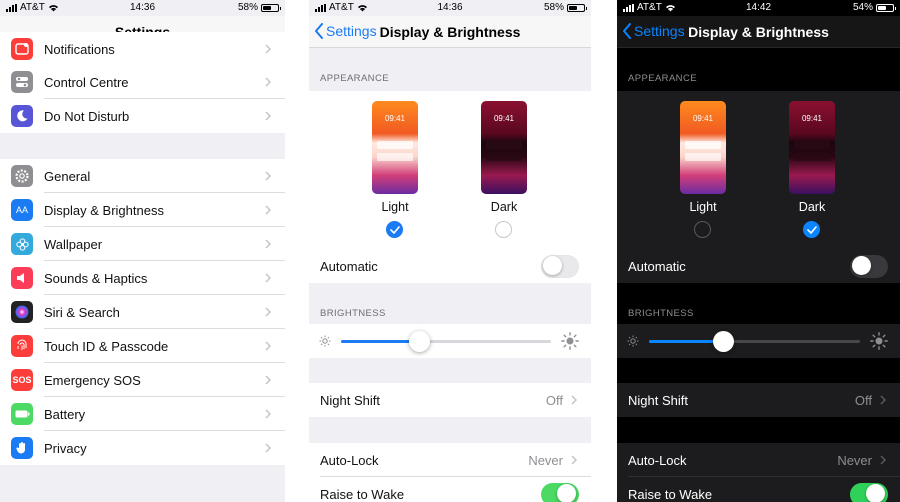 The width and height of the screenshot is (900, 502). Describe the element at coordinates (142, 116) in the screenshot. I see `settings-item-do-not-disturb: Do Not Disturb` at that location.